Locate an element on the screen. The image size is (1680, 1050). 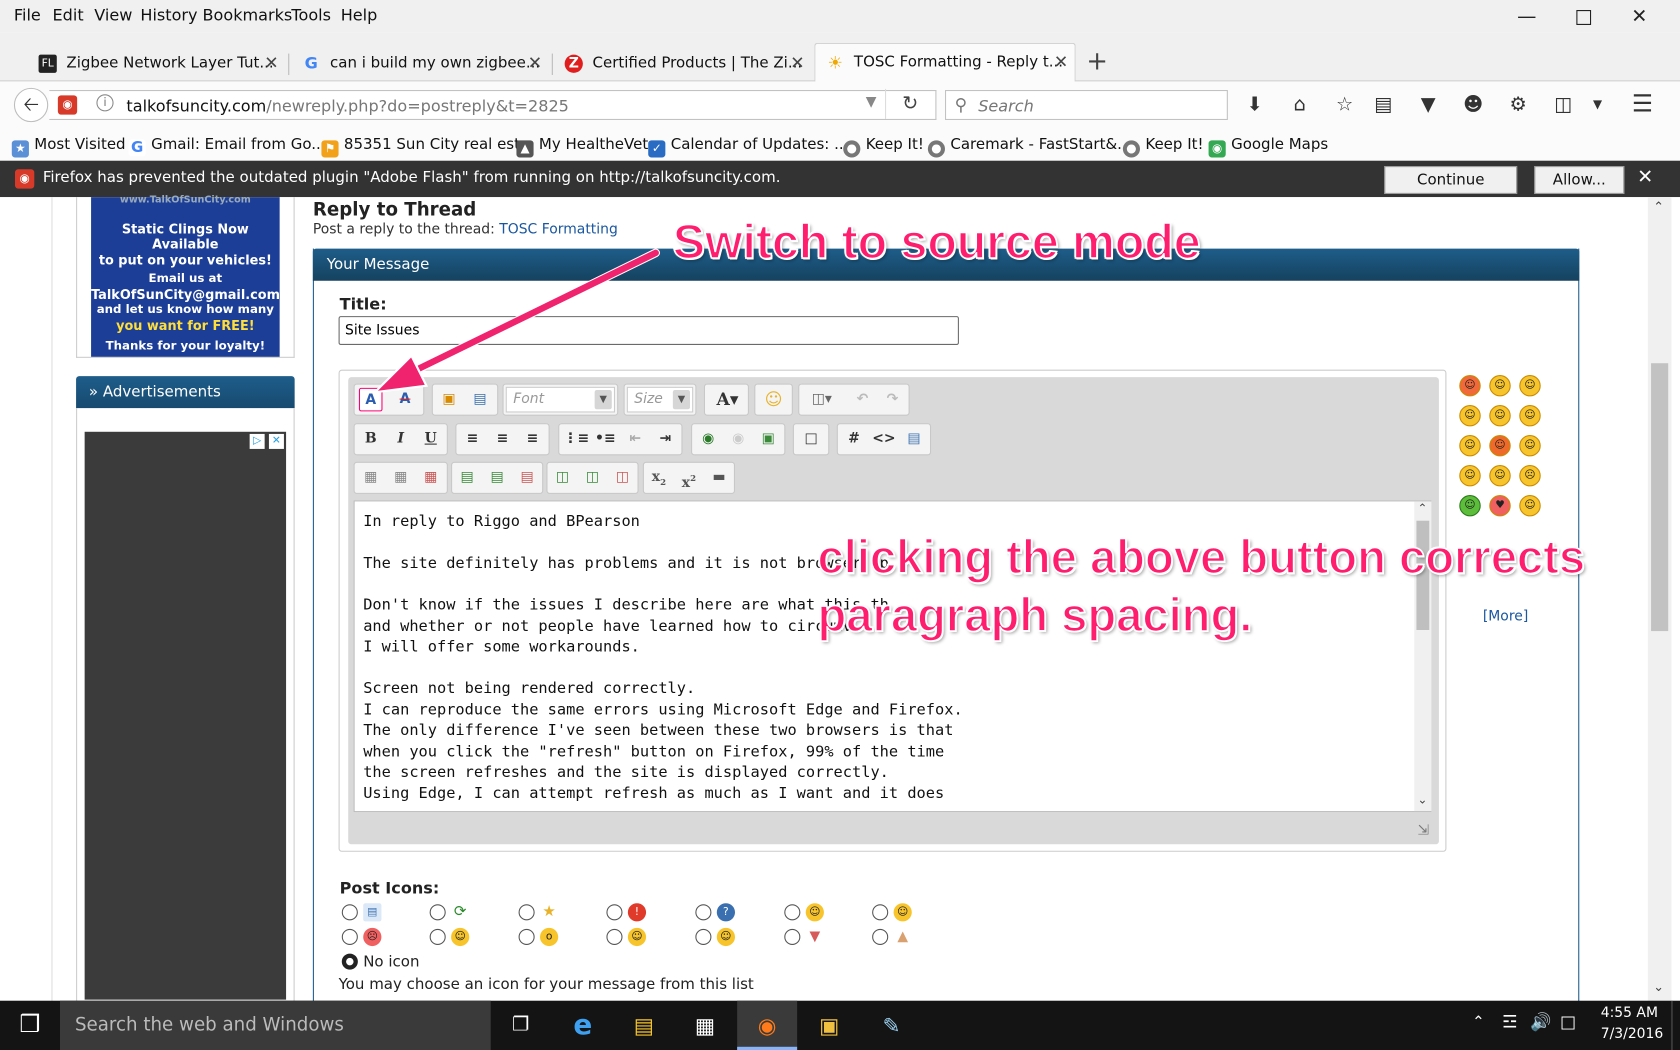
notifications-icon: □ is located at coordinates (1568, 1021).